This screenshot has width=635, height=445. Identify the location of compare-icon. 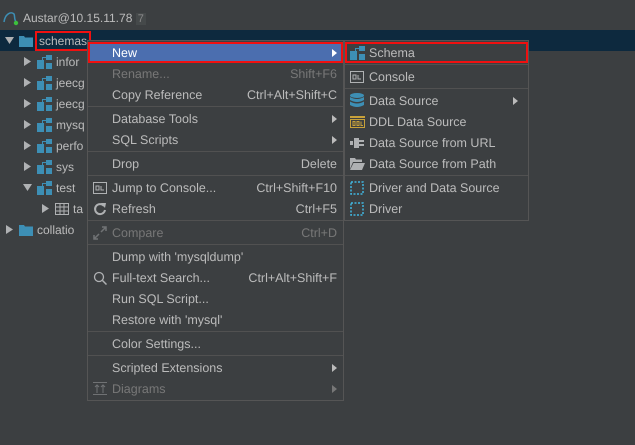
(100, 233).